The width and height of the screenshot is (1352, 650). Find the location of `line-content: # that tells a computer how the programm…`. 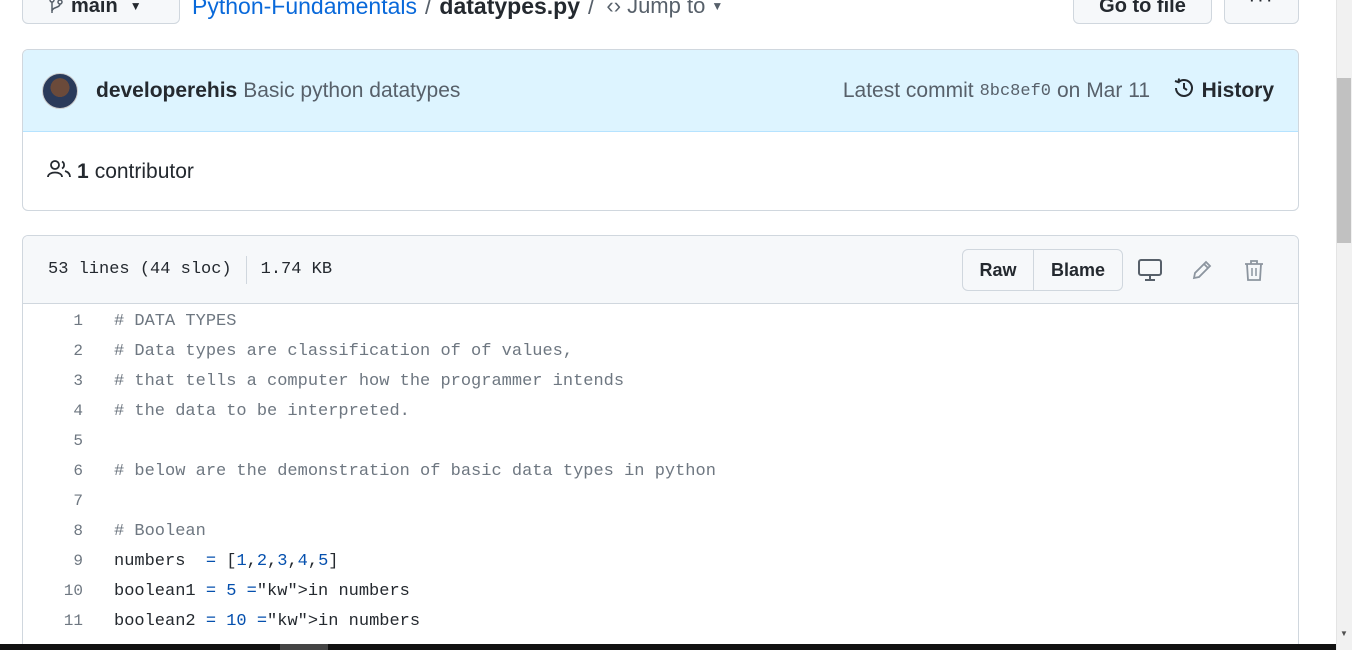

line-content: # that tells a computer how the programm… is located at coordinates (369, 381).